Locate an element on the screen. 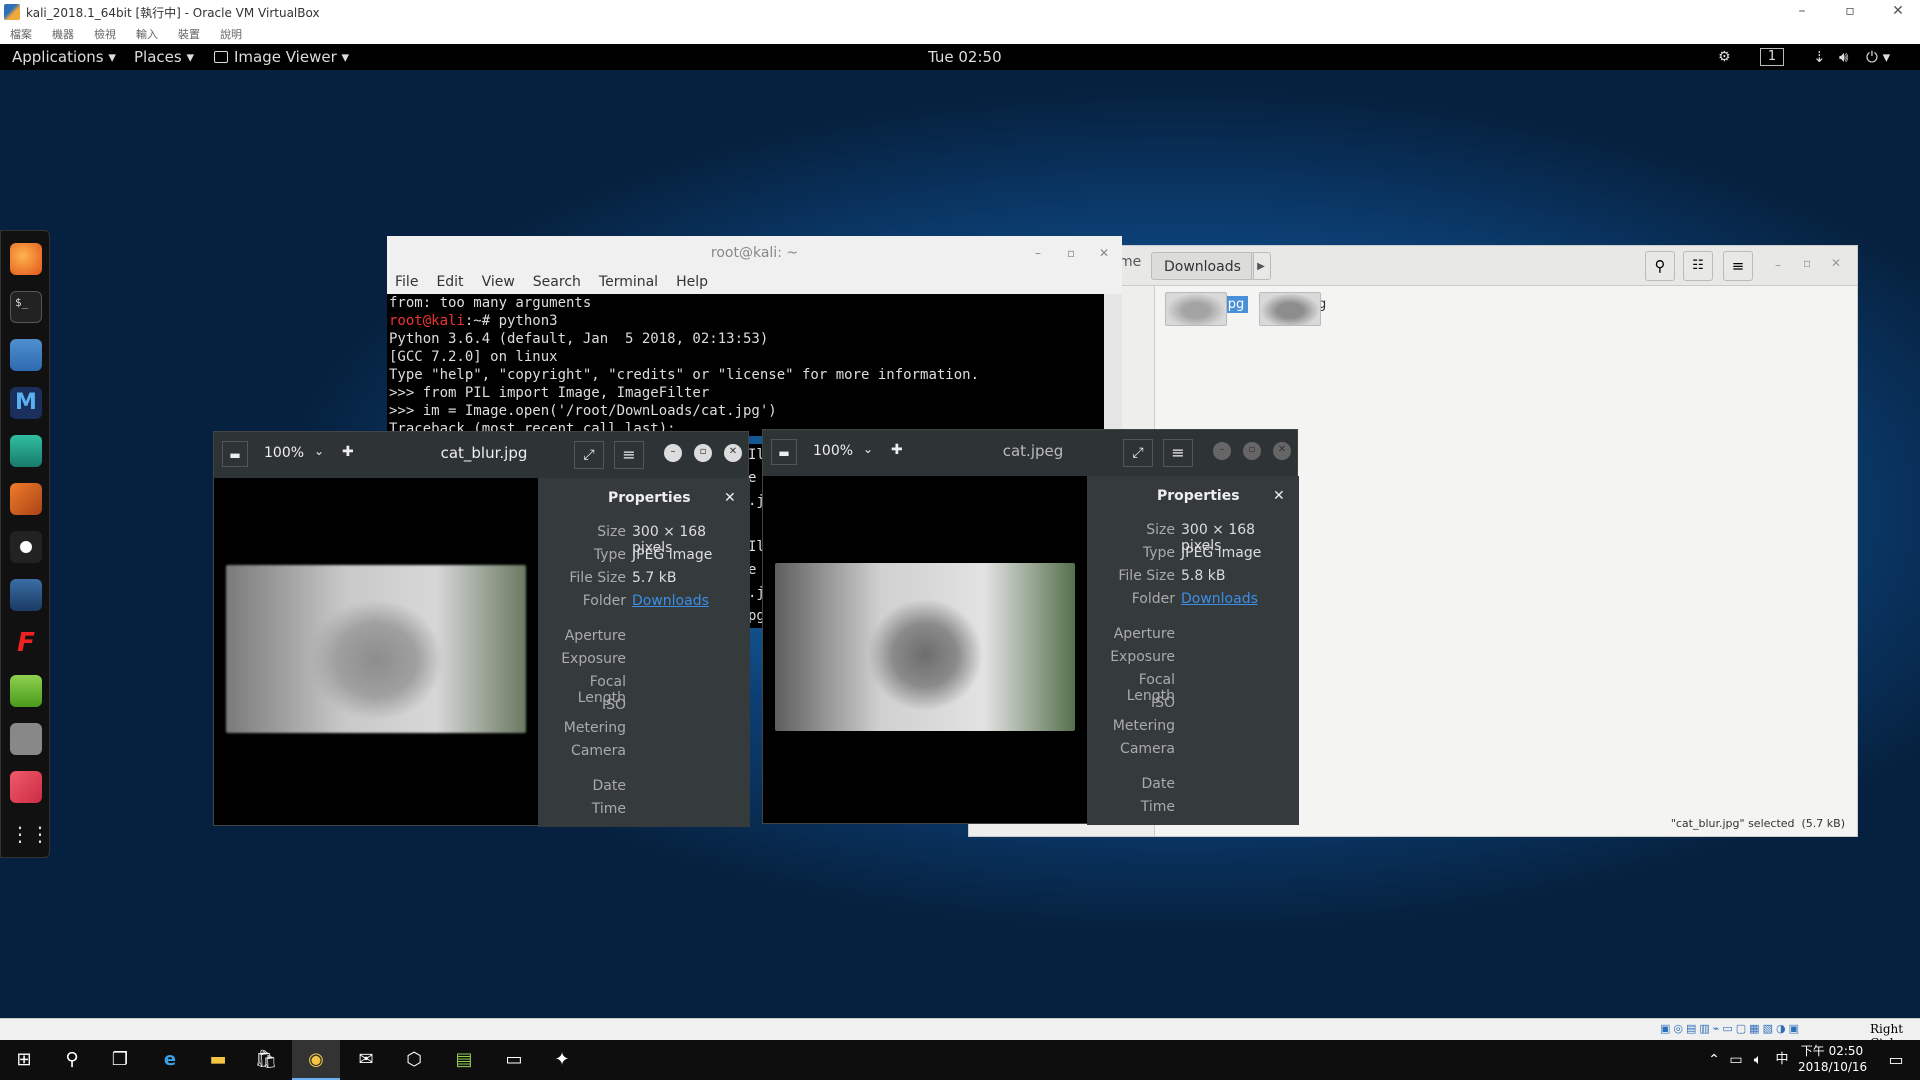 The height and width of the screenshot is (1080, 1920). terminal-maximize-button: ▫ is located at coordinates (1071, 253).